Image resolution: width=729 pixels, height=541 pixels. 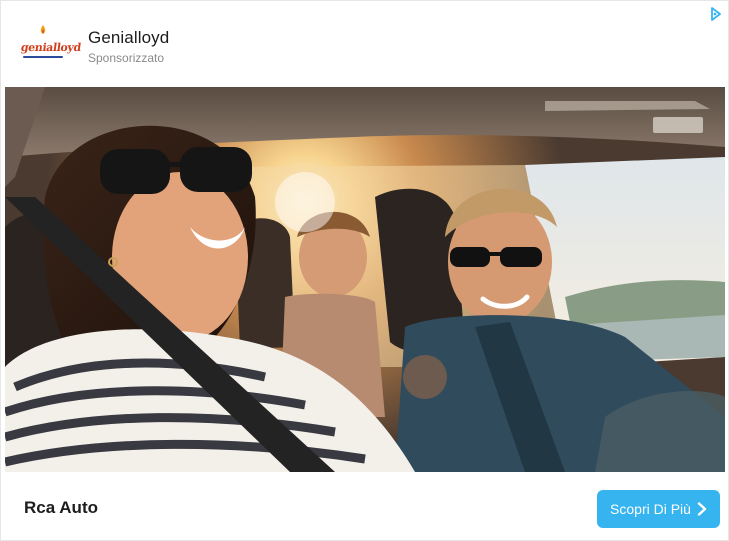 I want to click on logo-wordmark: genialloyd, so click(x=51, y=47).